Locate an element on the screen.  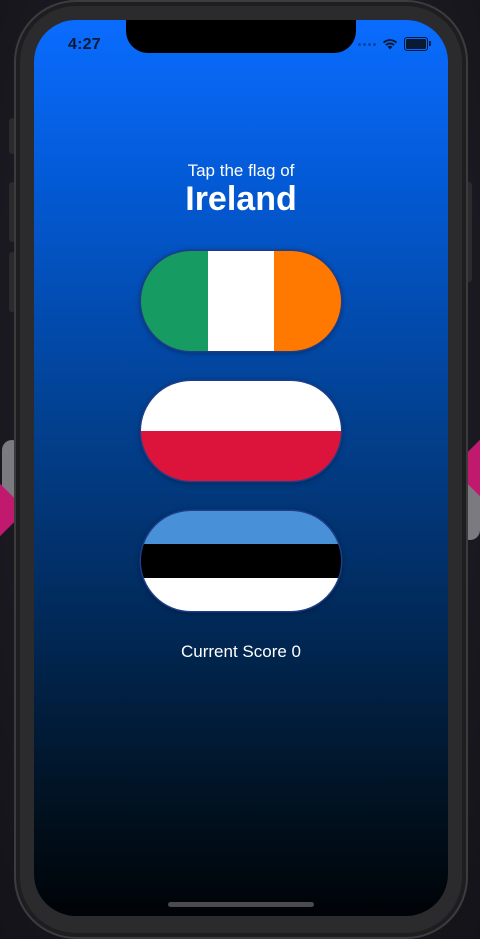
cellular-dots-icon is located at coordinates (367, 44).